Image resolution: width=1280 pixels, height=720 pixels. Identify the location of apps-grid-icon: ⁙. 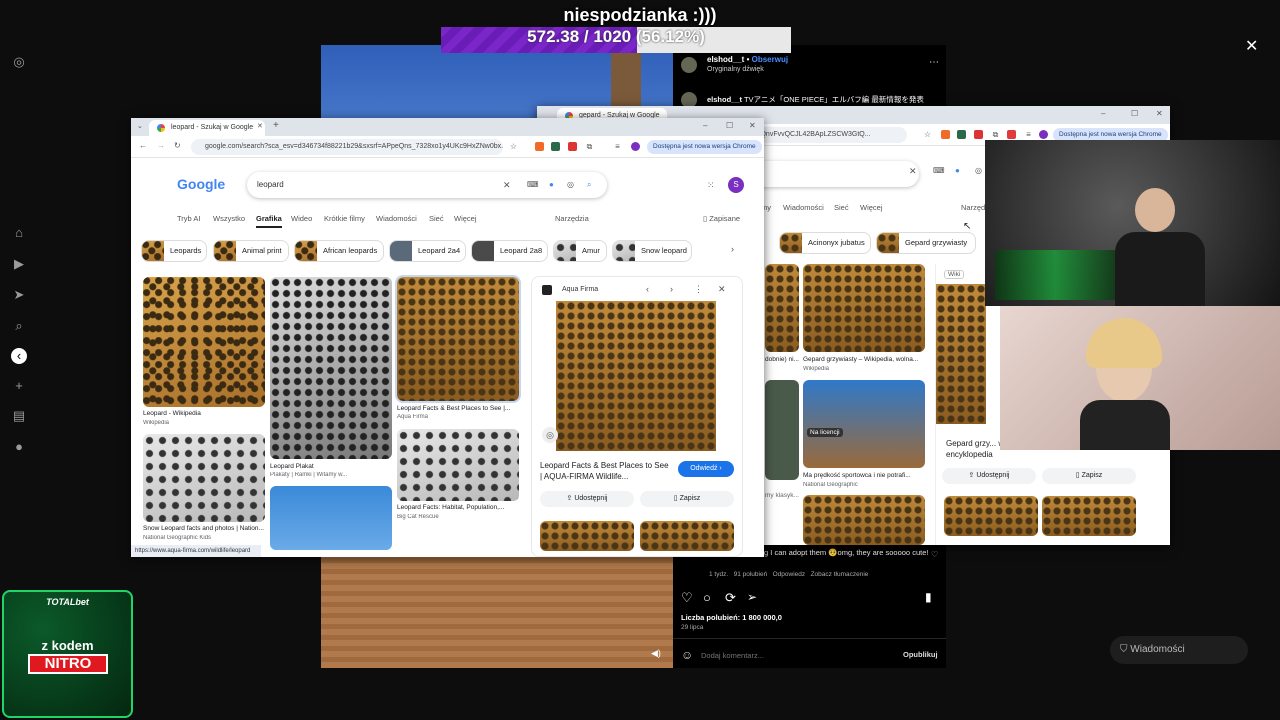
(711, 185).